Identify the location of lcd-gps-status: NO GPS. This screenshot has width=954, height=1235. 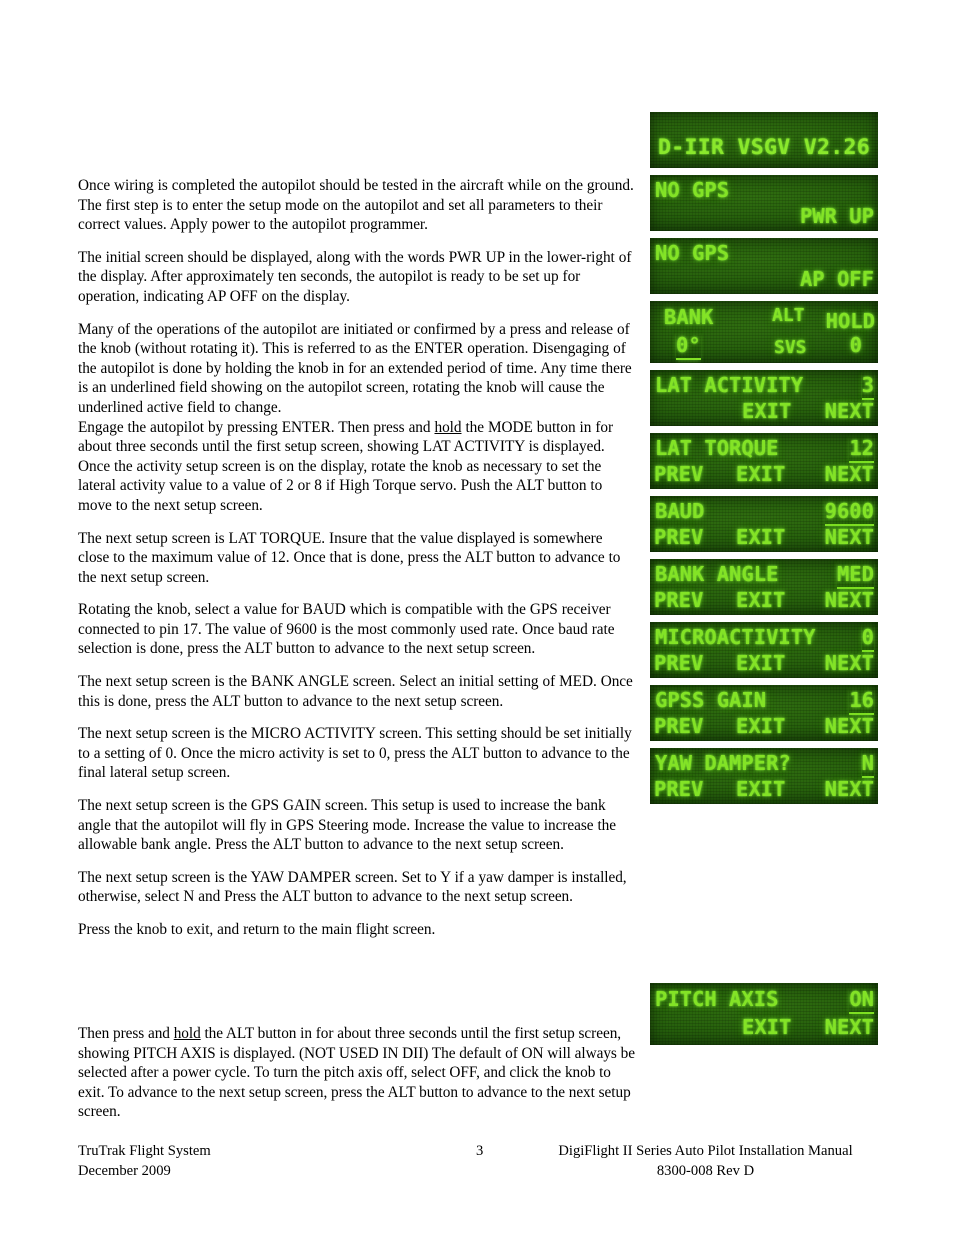
(692, 190).